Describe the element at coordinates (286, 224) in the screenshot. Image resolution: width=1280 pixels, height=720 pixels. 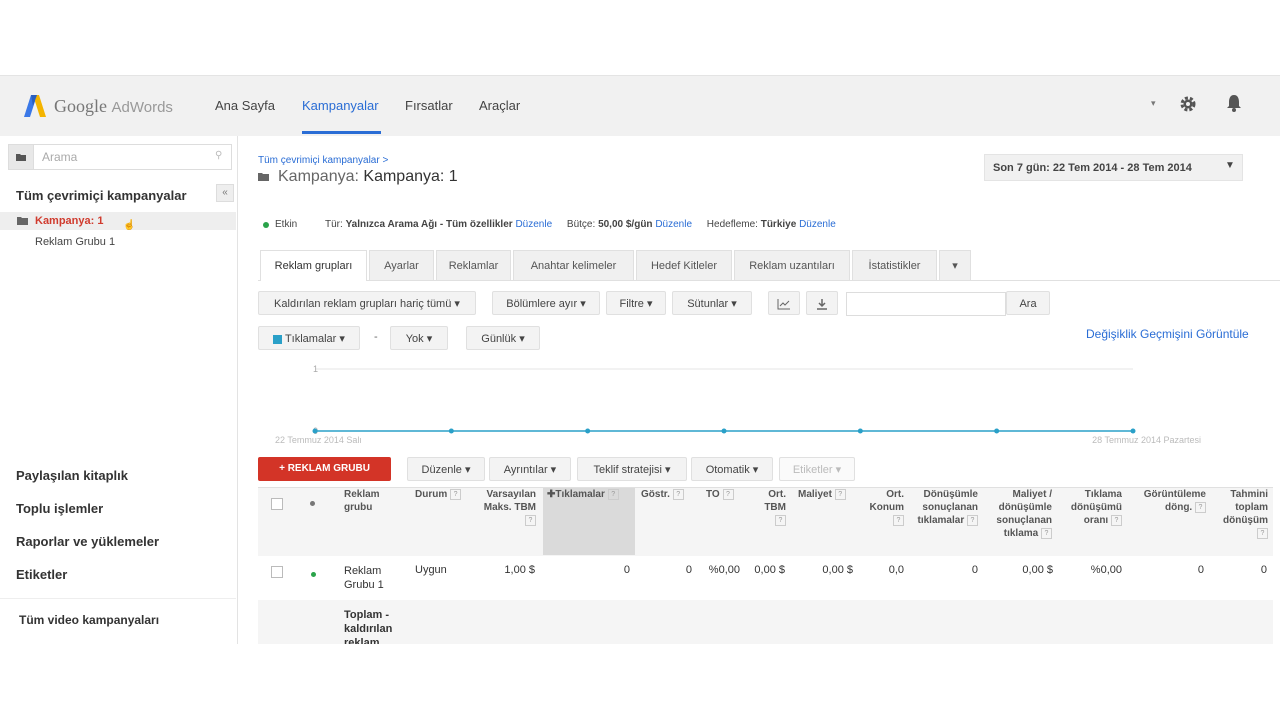
I see `campaign-status: Etkin` at that location.